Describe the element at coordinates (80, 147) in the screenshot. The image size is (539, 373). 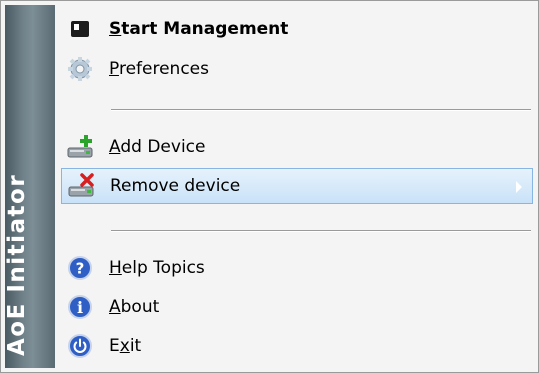
I see `add-device-icon` at that location.